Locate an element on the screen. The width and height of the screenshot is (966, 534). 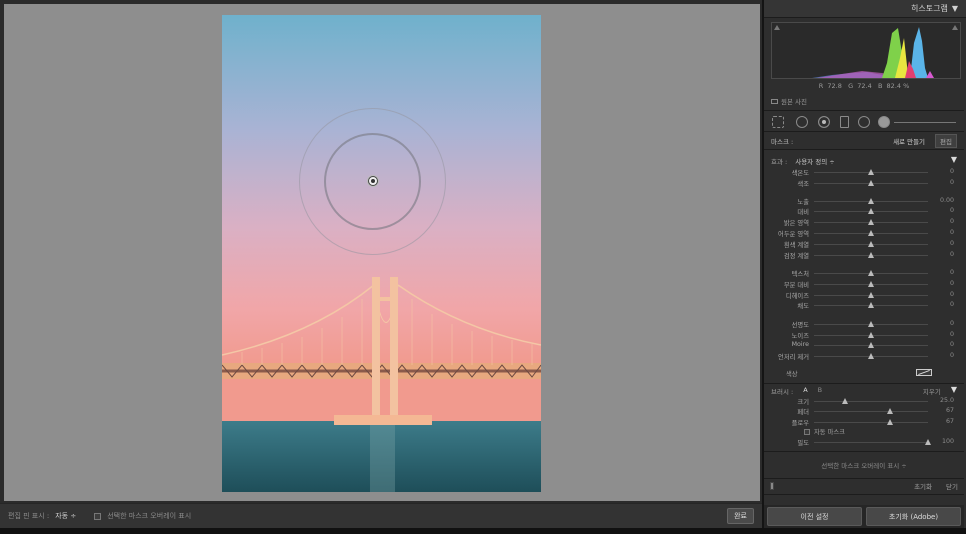
color-label: 색상 is located at coordinates (792, 374).